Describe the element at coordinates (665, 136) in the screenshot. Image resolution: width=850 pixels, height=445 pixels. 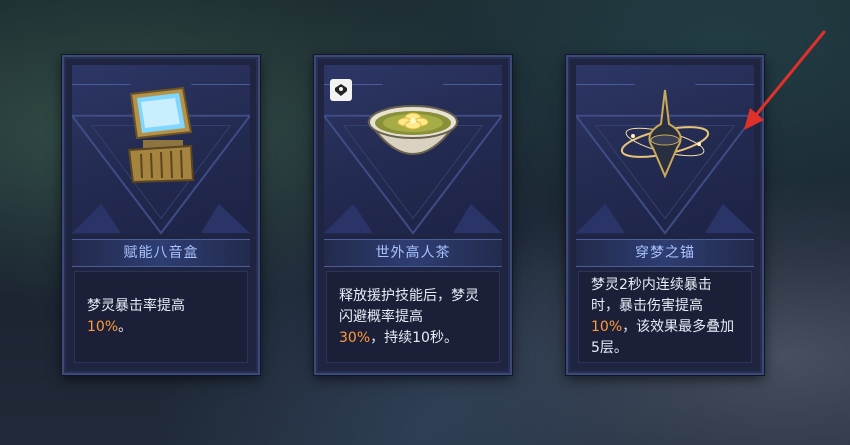
I see `dream-anchor-icon` at that location.